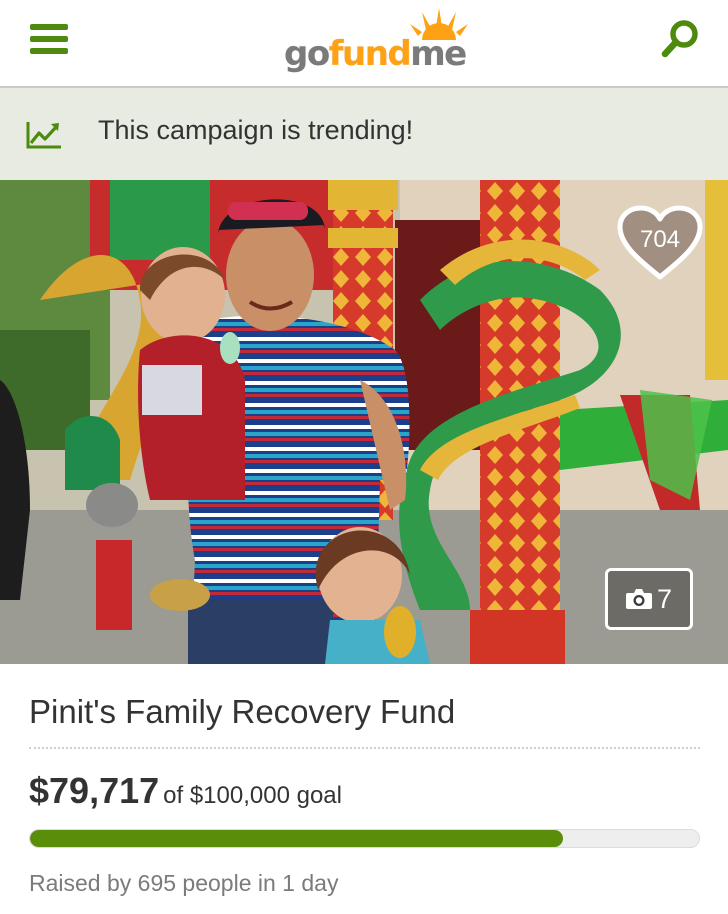 The image size is (728, 914). What do you see at coordinates (256, 130) in the screenshot?
I see `trending-message: This campaign is trending!` at bounding box center [256, 130].